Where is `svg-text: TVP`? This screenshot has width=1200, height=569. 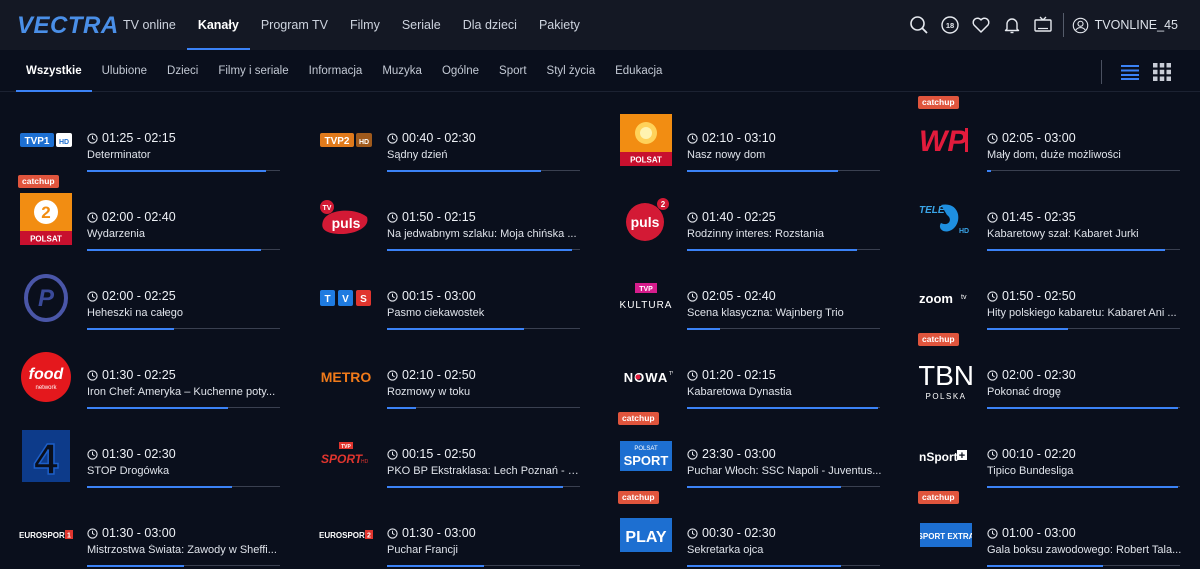
svg-text: TVP is located at coordinates (646, 289).